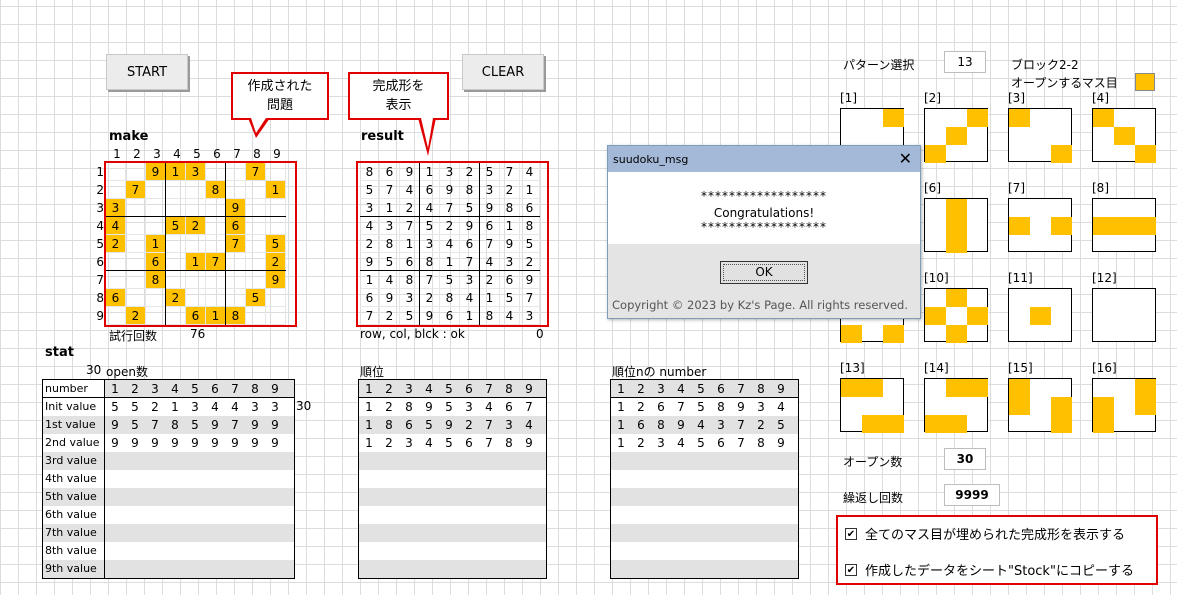  What do you see at coordinates (985, 533) in the screenshot?
I see `option-show-completed: ✔ 全てのマス目が埋められた完成形を表示する` at bounding box center [985, 533].